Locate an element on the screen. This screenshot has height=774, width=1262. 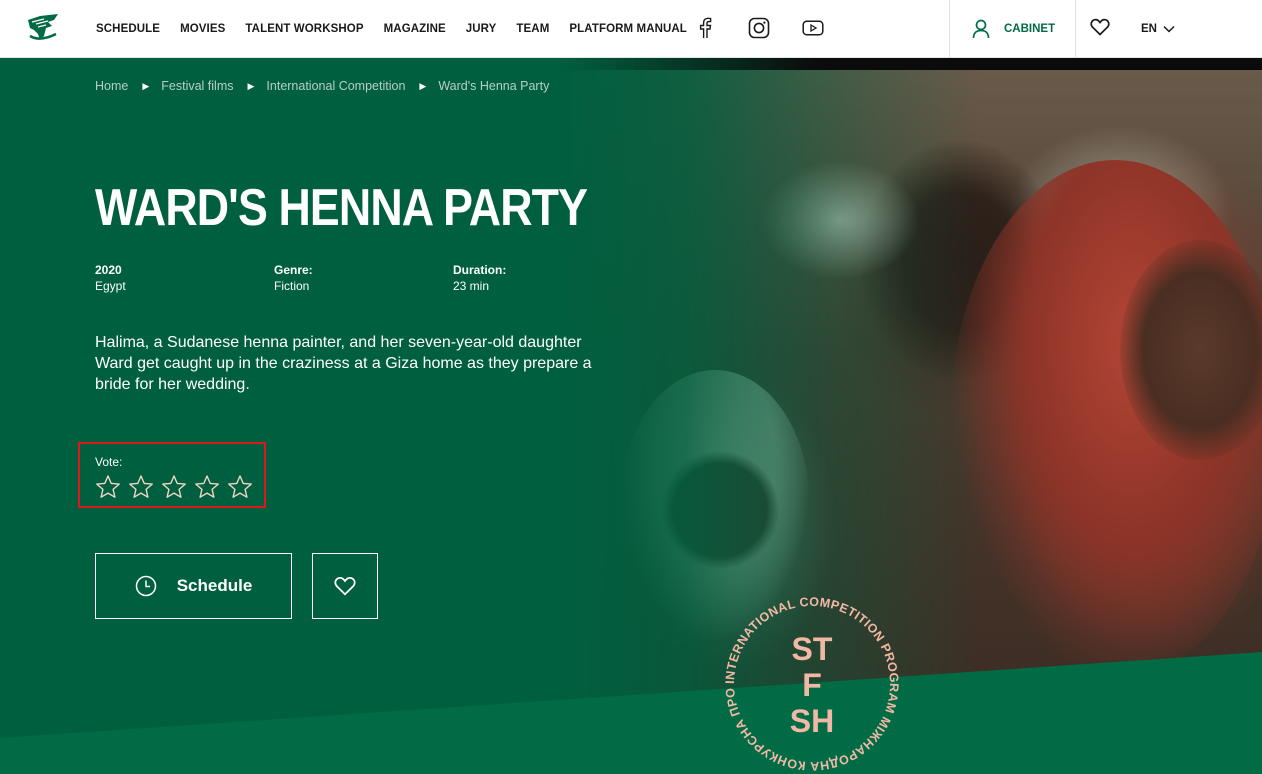
schedule-button: Schedule is located at coordinates (193, 586).